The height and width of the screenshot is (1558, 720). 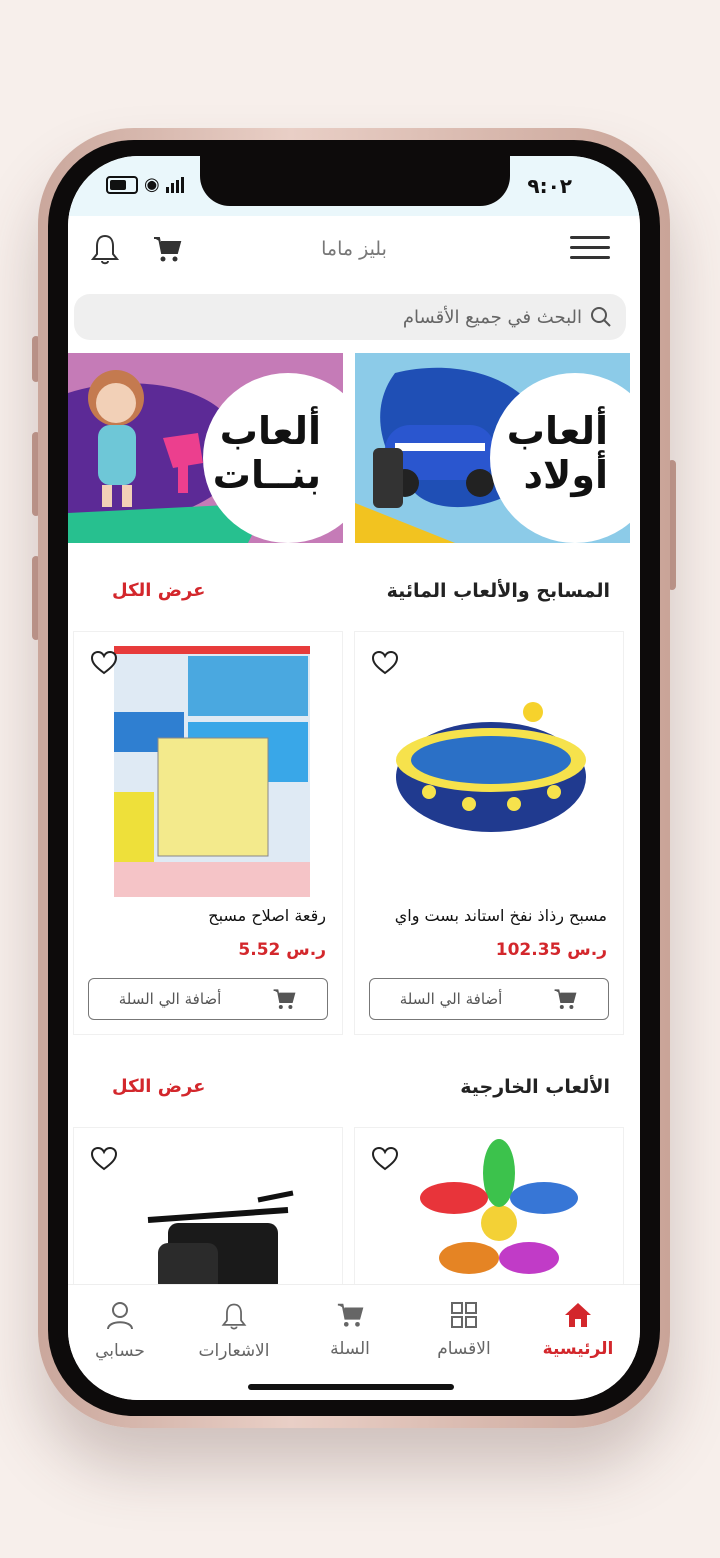 I want to click on battery-icon, so click(x=122, y=185).